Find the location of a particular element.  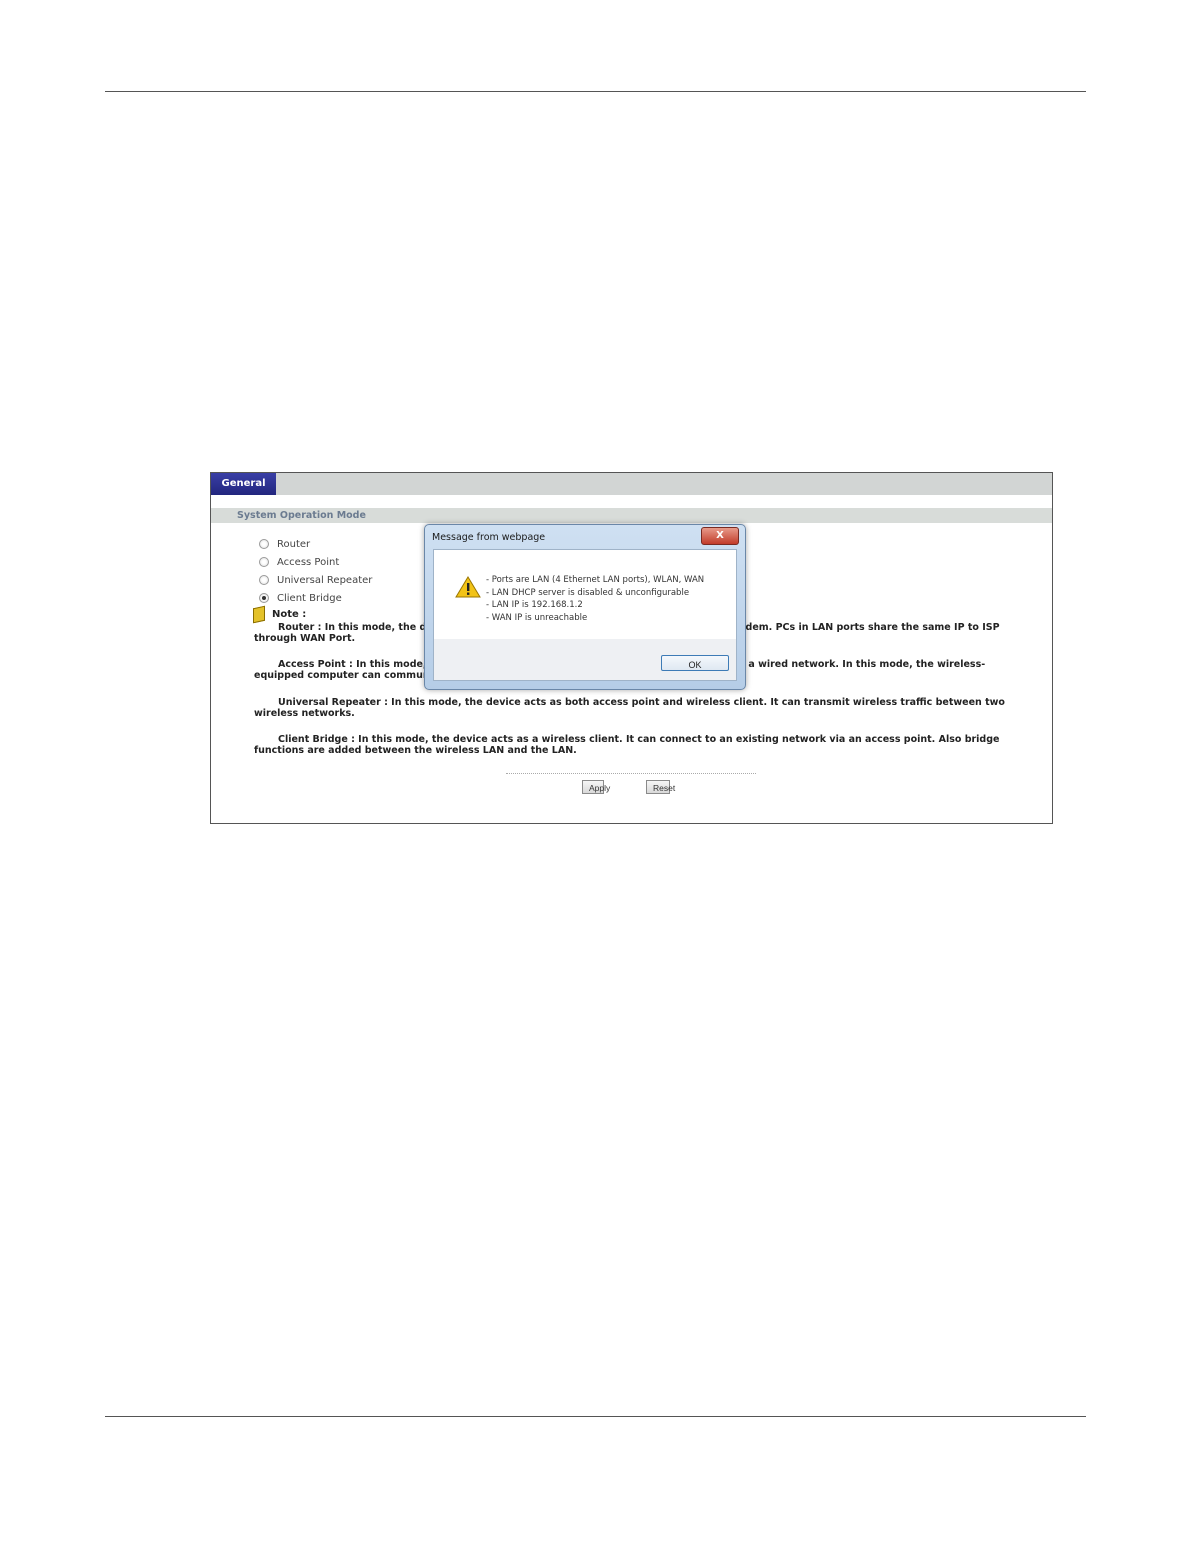

section-header: System Operation Mode is located at coordinates (631, 515).